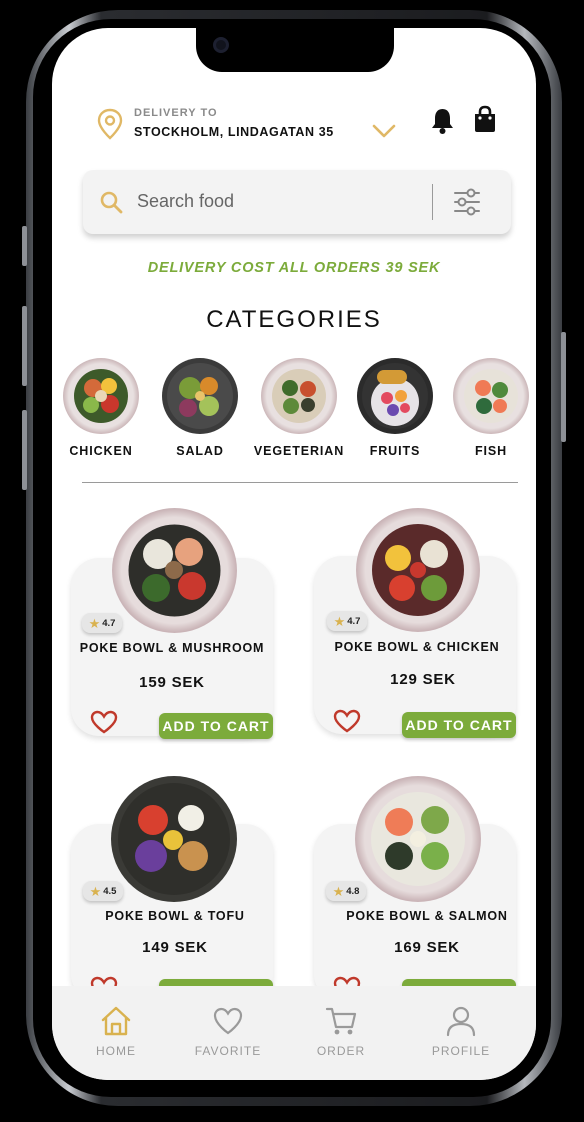 The height and width of the screenshot is (1122, 584). What do you see at coordinates (423, 679) in the screenshot?
I see `product-price: 129 SEK` at bounding box center [423, 679].